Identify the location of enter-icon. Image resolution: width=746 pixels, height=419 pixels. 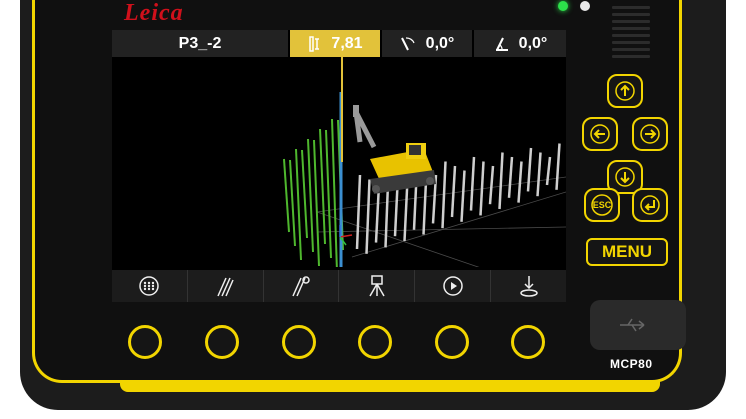
(650, 205).